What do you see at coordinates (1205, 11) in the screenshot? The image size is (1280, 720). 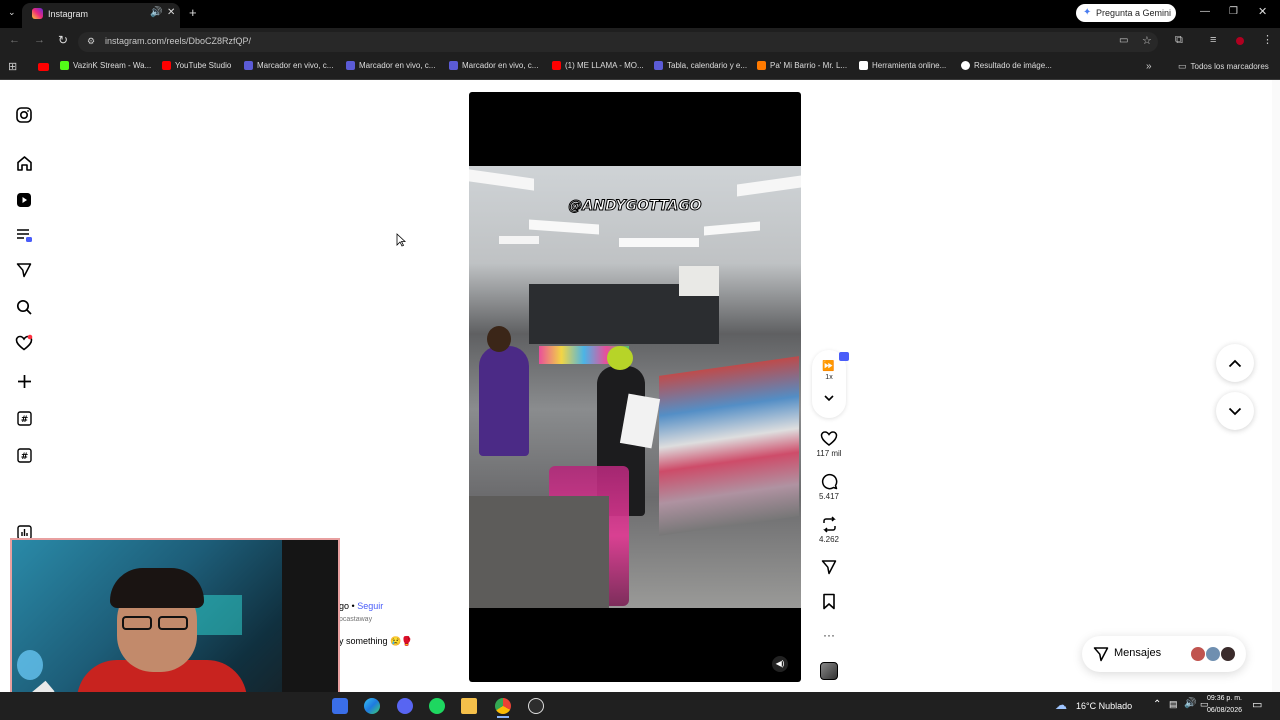 I see `minimize-icon: —` at bounding box center [1205, 11].